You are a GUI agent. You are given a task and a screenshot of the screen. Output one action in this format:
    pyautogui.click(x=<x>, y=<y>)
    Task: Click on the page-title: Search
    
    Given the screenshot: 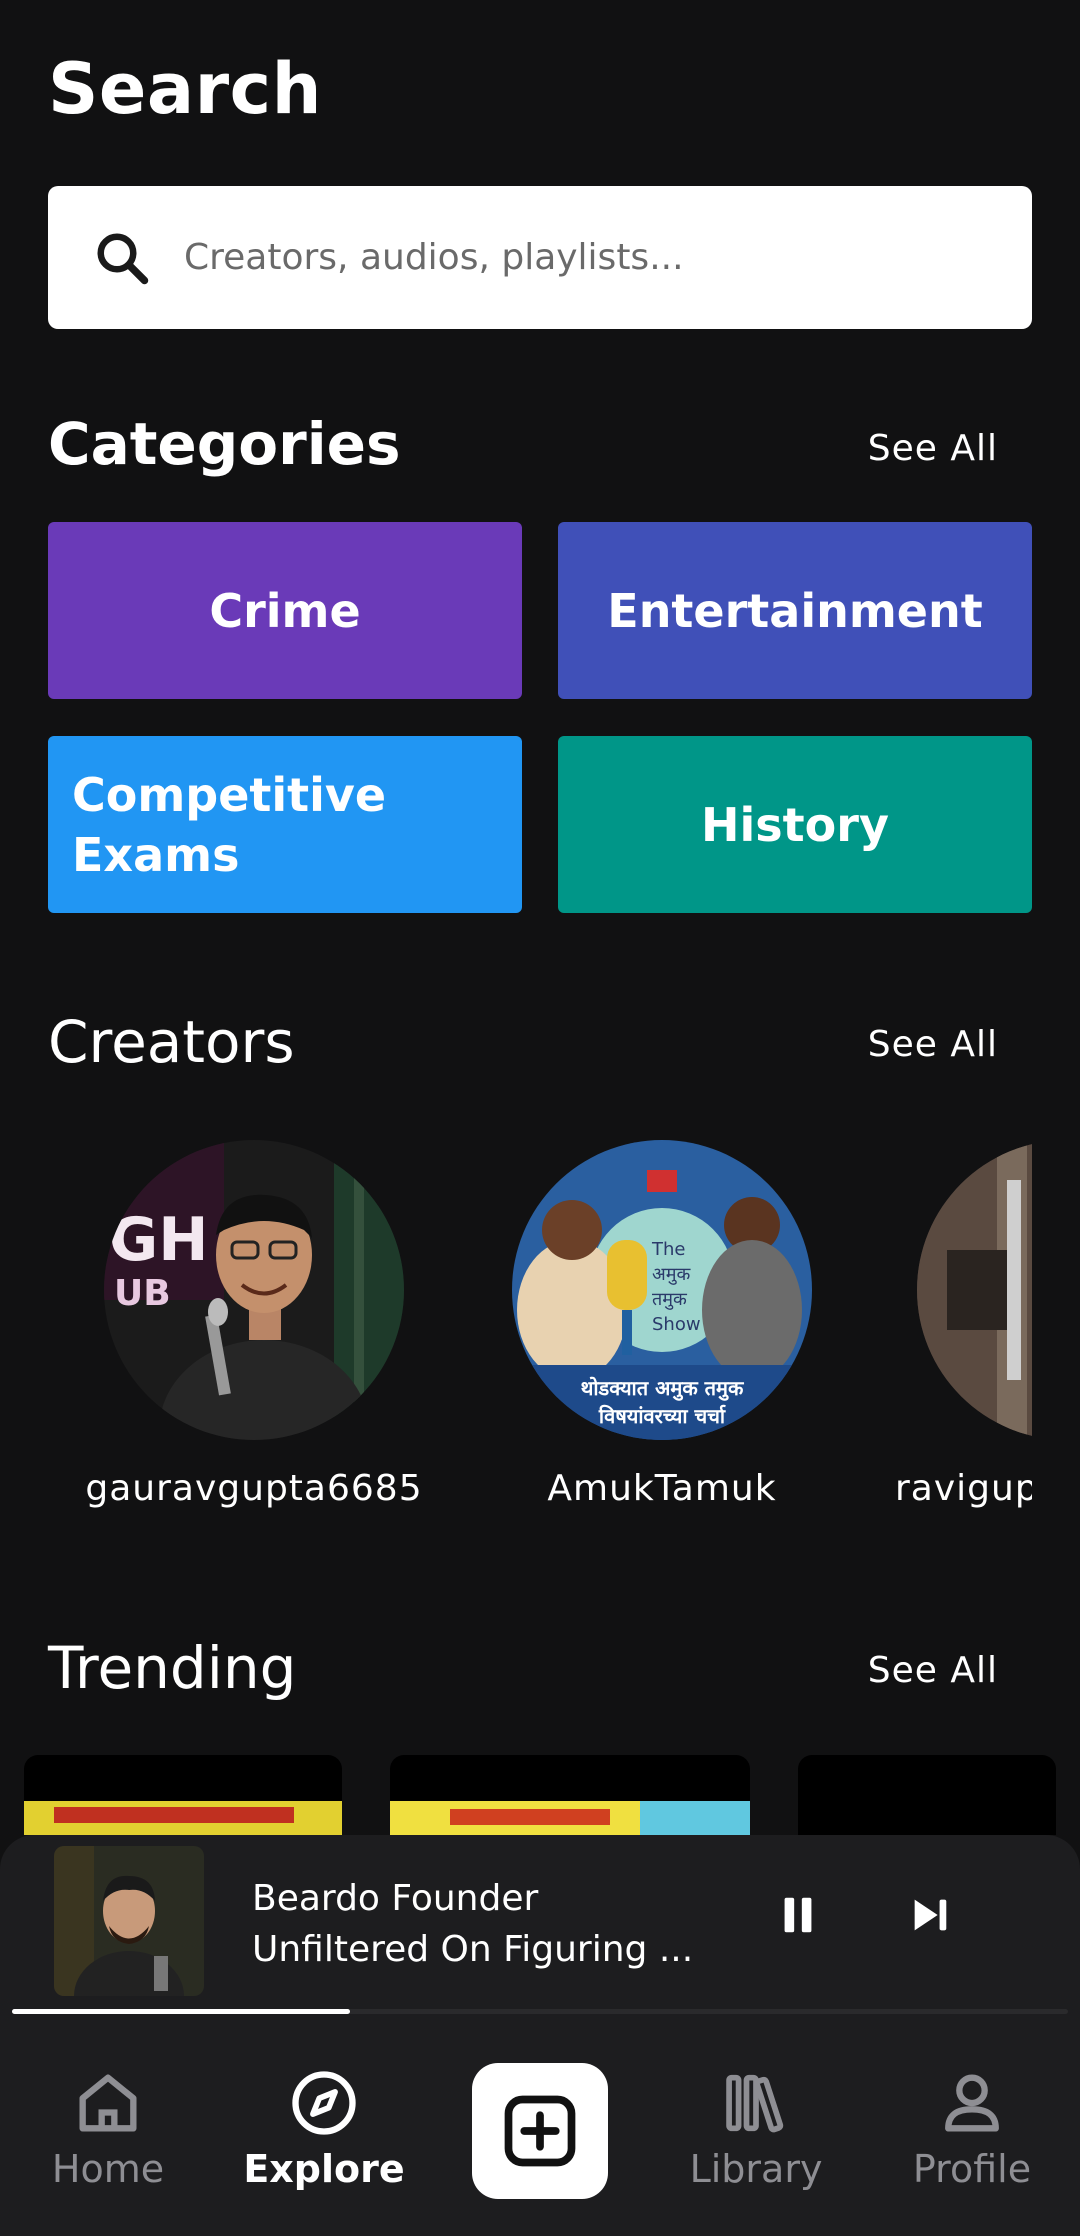 What is the action you would take?
    pyautogui.click(x=185, y=89)
    